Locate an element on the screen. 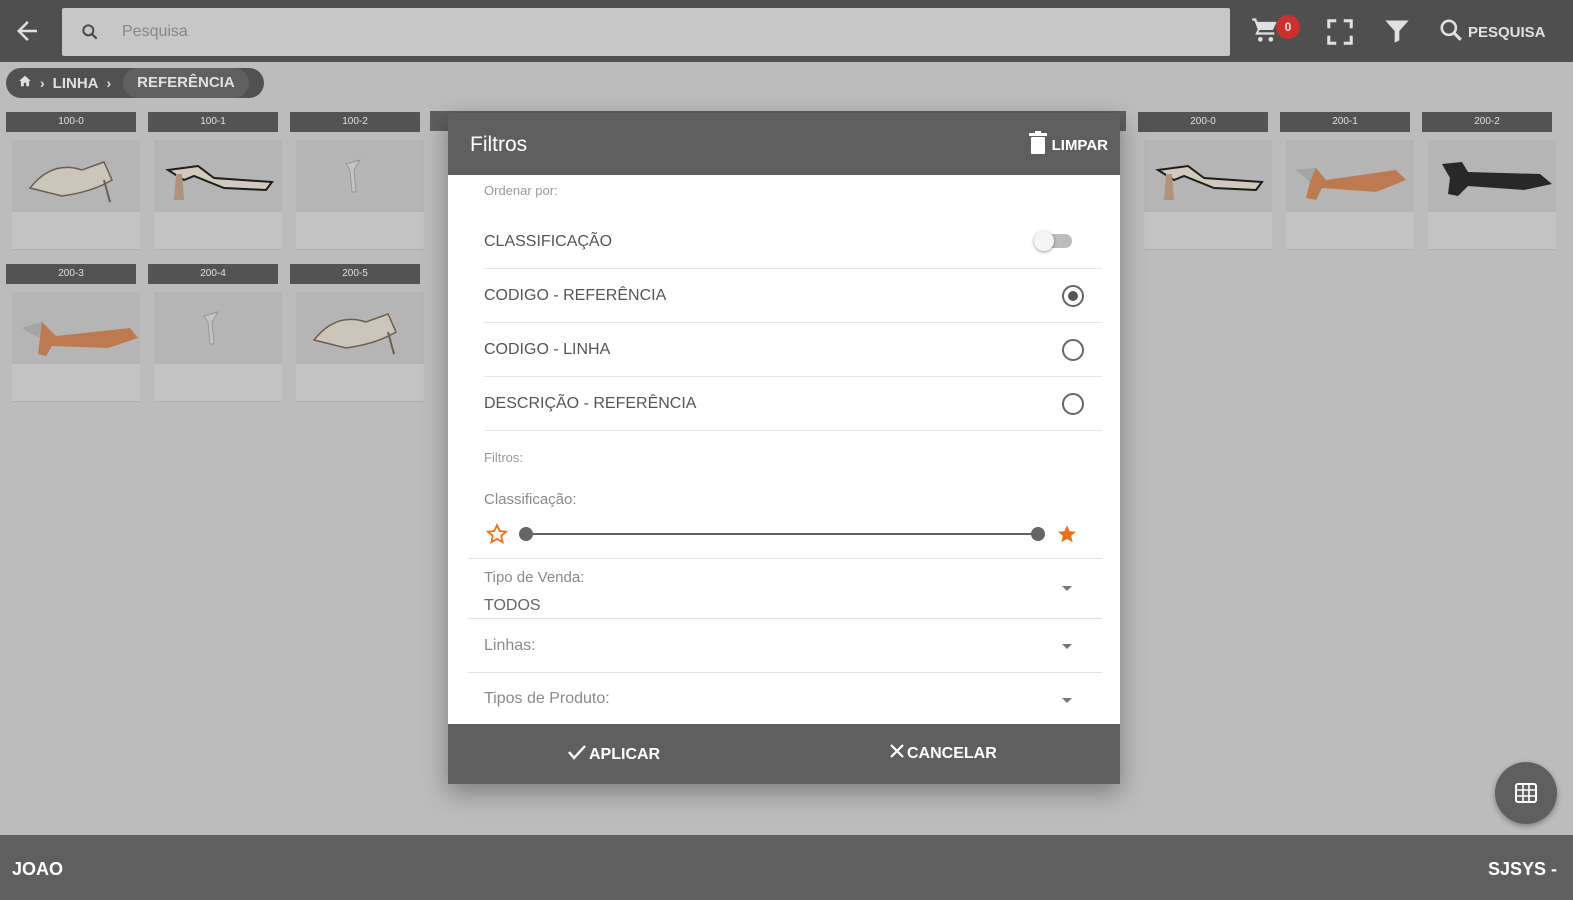  user-name: JOAO is located at coordinates (38, 869).